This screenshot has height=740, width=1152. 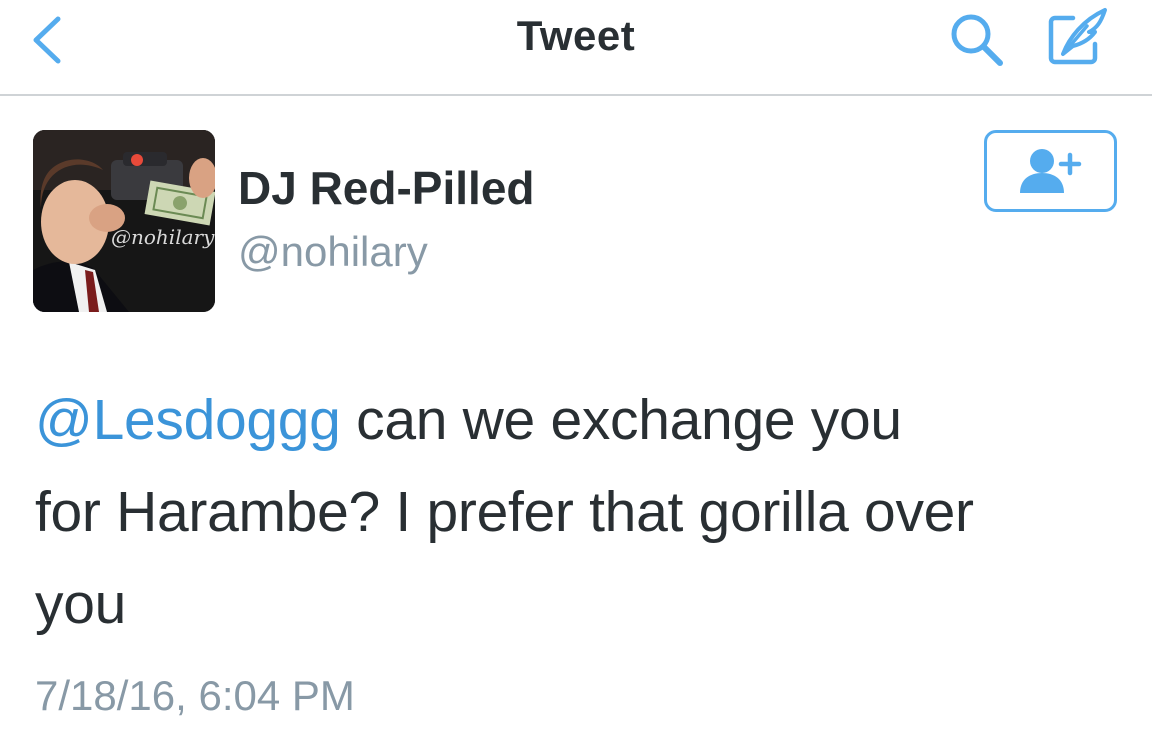 What do you see at coordinates (188, 420) in the screenshot?
I see `mention-link: @Lesdoggg` at bounding box center [188, 420].